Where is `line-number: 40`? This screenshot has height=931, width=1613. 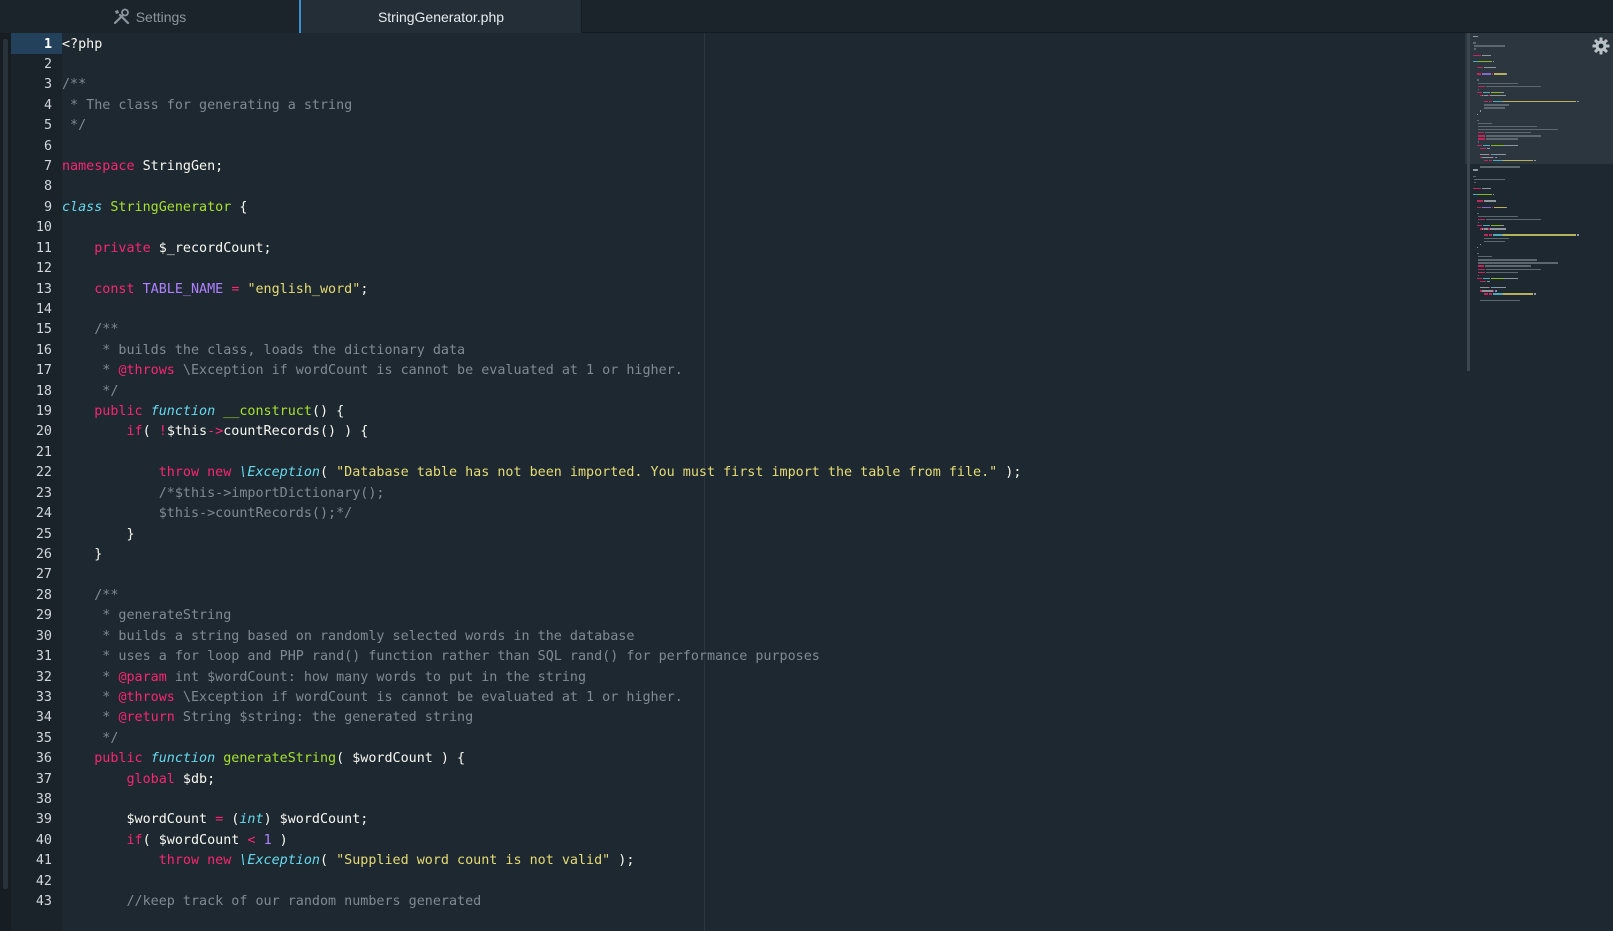 line-number: 40 is located at coordinates (44, 840).